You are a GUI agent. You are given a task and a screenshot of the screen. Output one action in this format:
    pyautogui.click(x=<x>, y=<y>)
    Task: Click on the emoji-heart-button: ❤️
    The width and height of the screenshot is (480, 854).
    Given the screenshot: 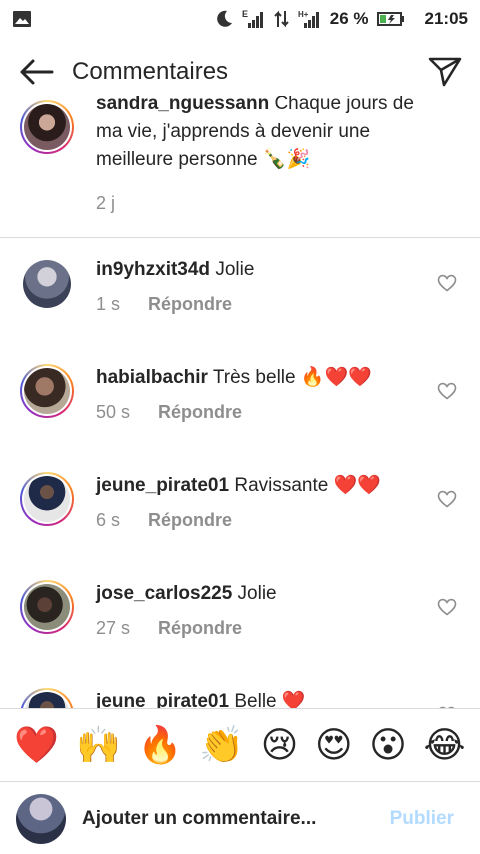 What is the action you would take?
    pyautogui.click(x=36, y=745)
    